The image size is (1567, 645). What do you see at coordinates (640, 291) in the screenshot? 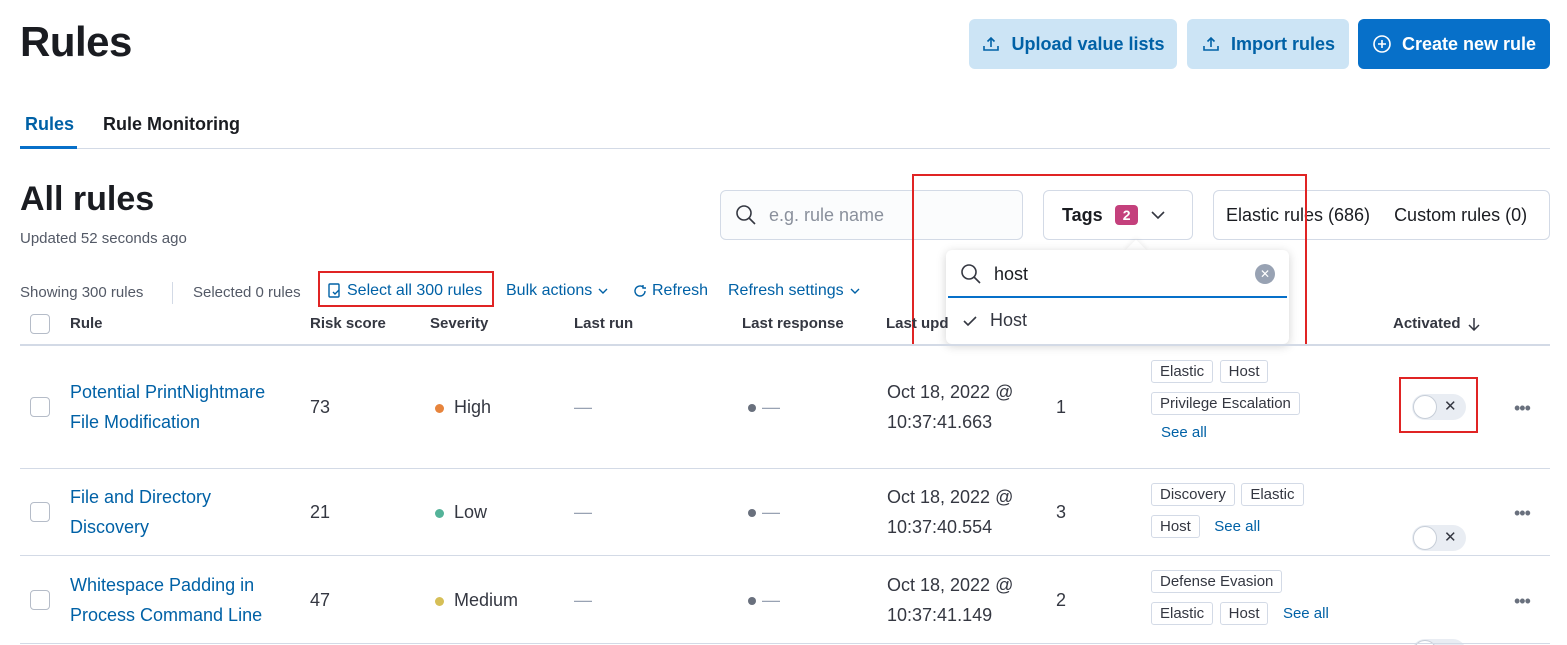
I see `refresh-icon` at bounding box center [640, 291].